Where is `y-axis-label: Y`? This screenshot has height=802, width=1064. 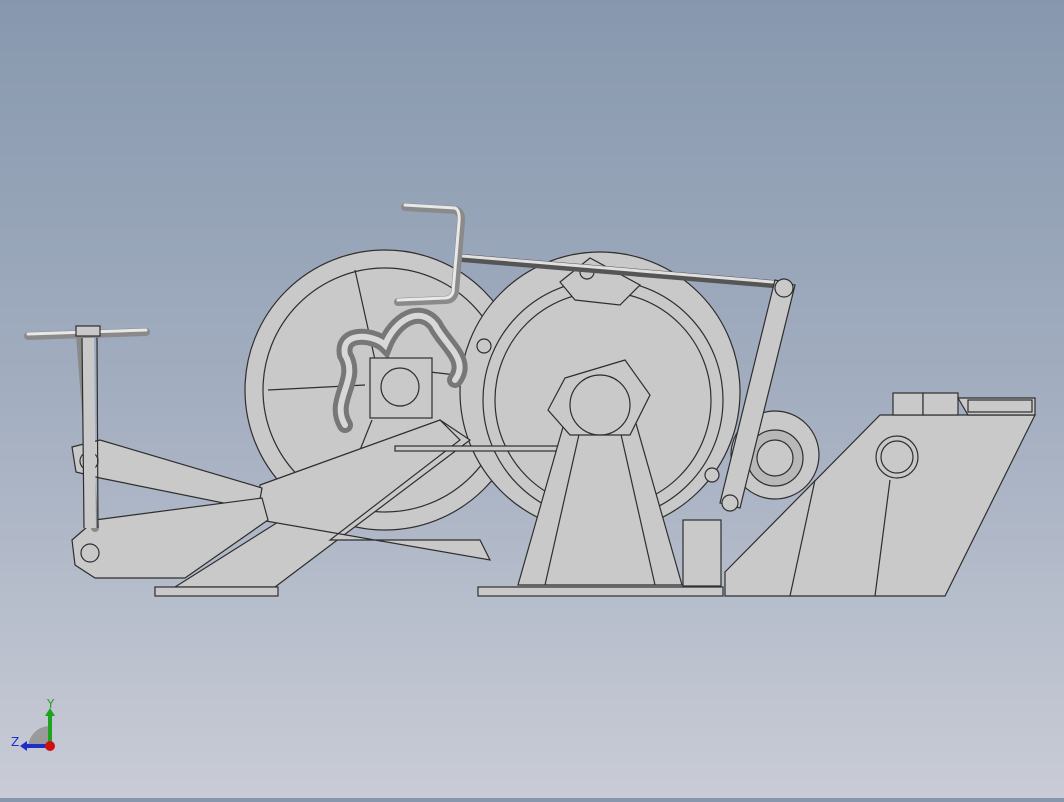
y-axis-label: Y is located at coordinates (51, 704).